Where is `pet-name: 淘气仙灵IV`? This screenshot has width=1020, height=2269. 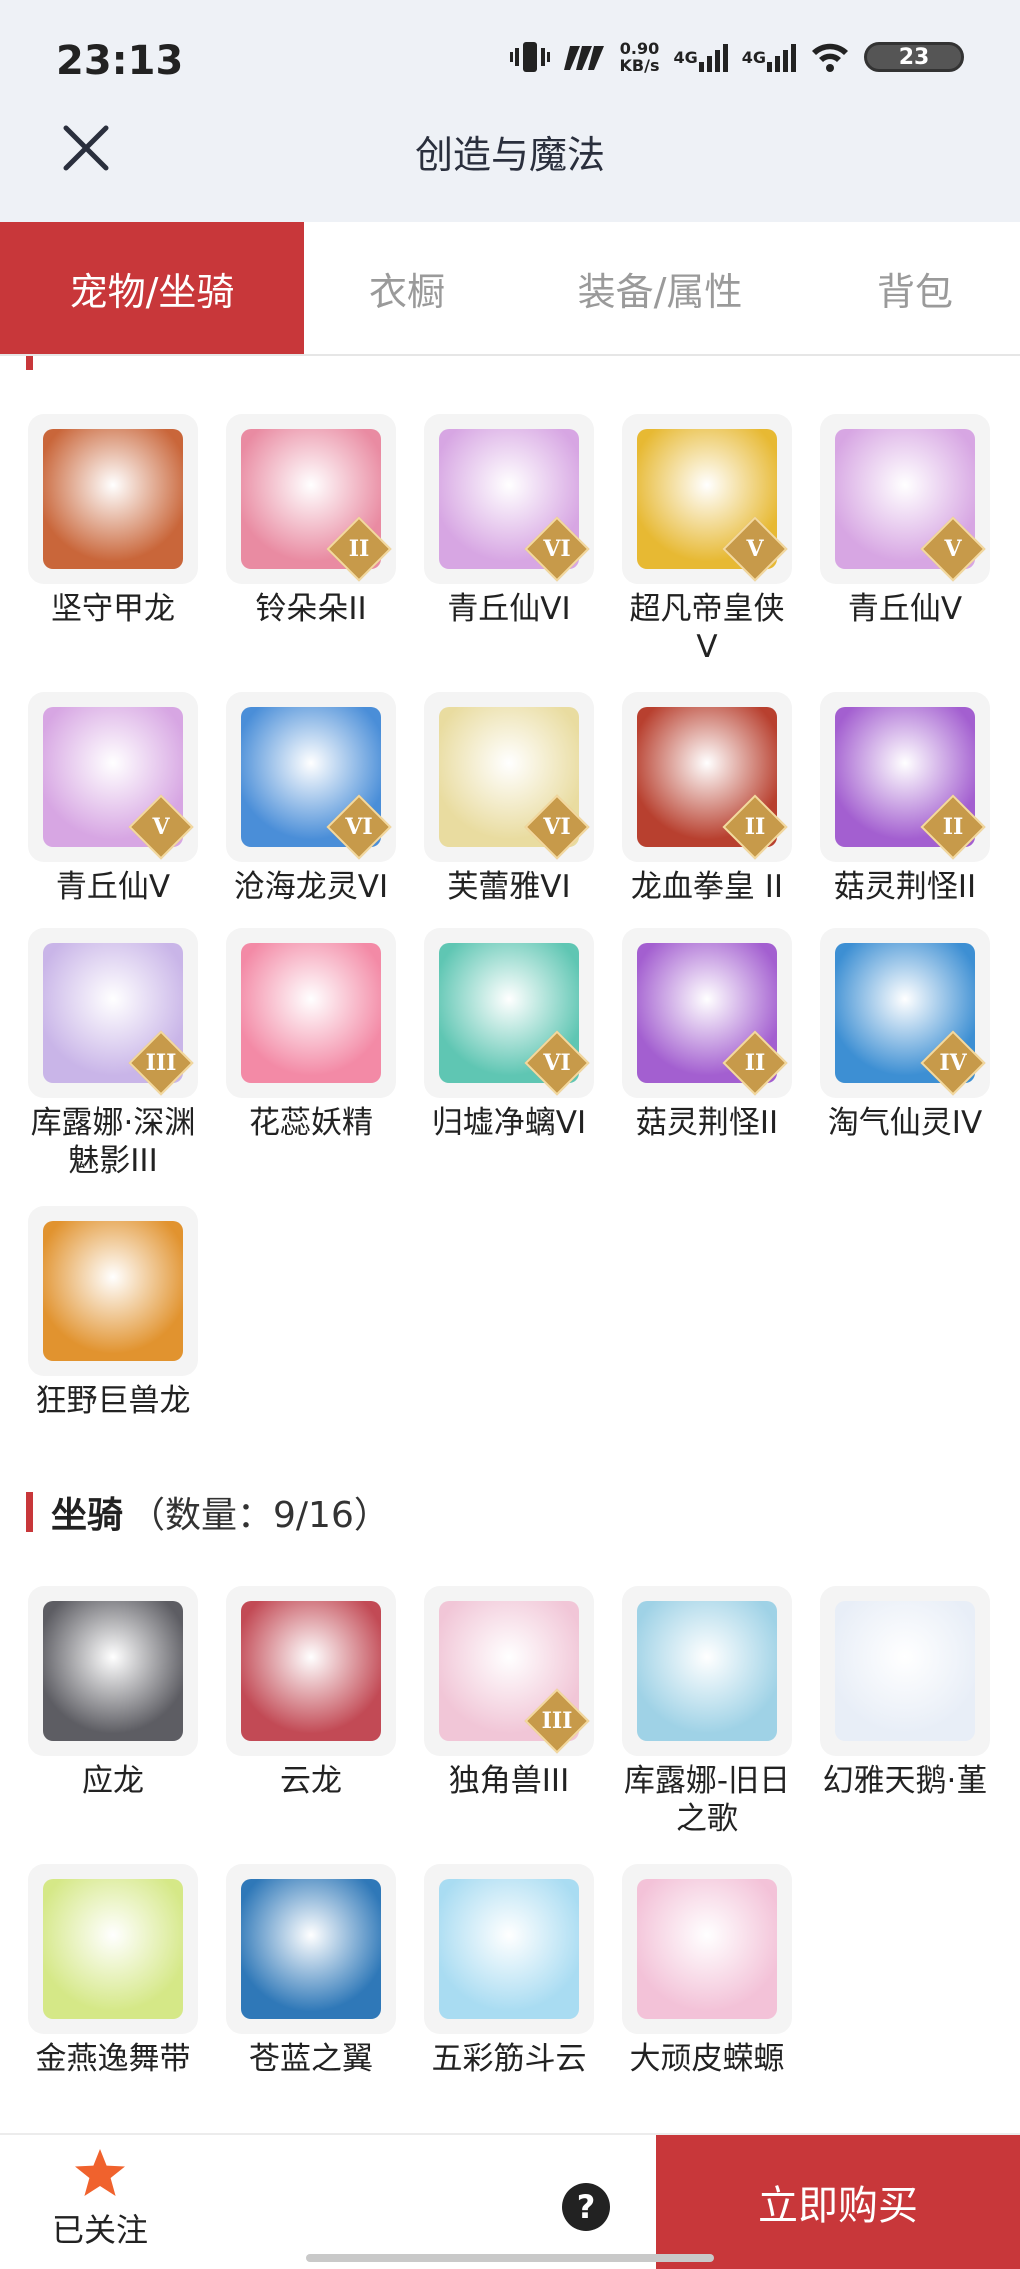
pet-name: 淘气仙灵IV is located at coordinates (905, 1123).